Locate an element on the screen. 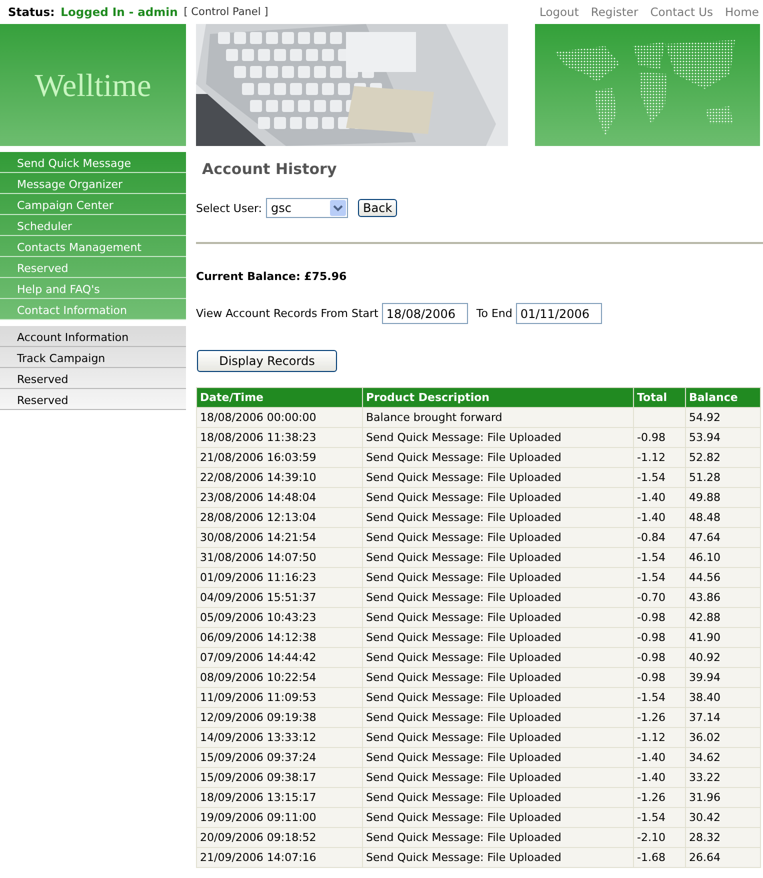 The width and height of the screenshot is (763, 878). menu-item: Track Campaign is located at coordinates (93, 357).